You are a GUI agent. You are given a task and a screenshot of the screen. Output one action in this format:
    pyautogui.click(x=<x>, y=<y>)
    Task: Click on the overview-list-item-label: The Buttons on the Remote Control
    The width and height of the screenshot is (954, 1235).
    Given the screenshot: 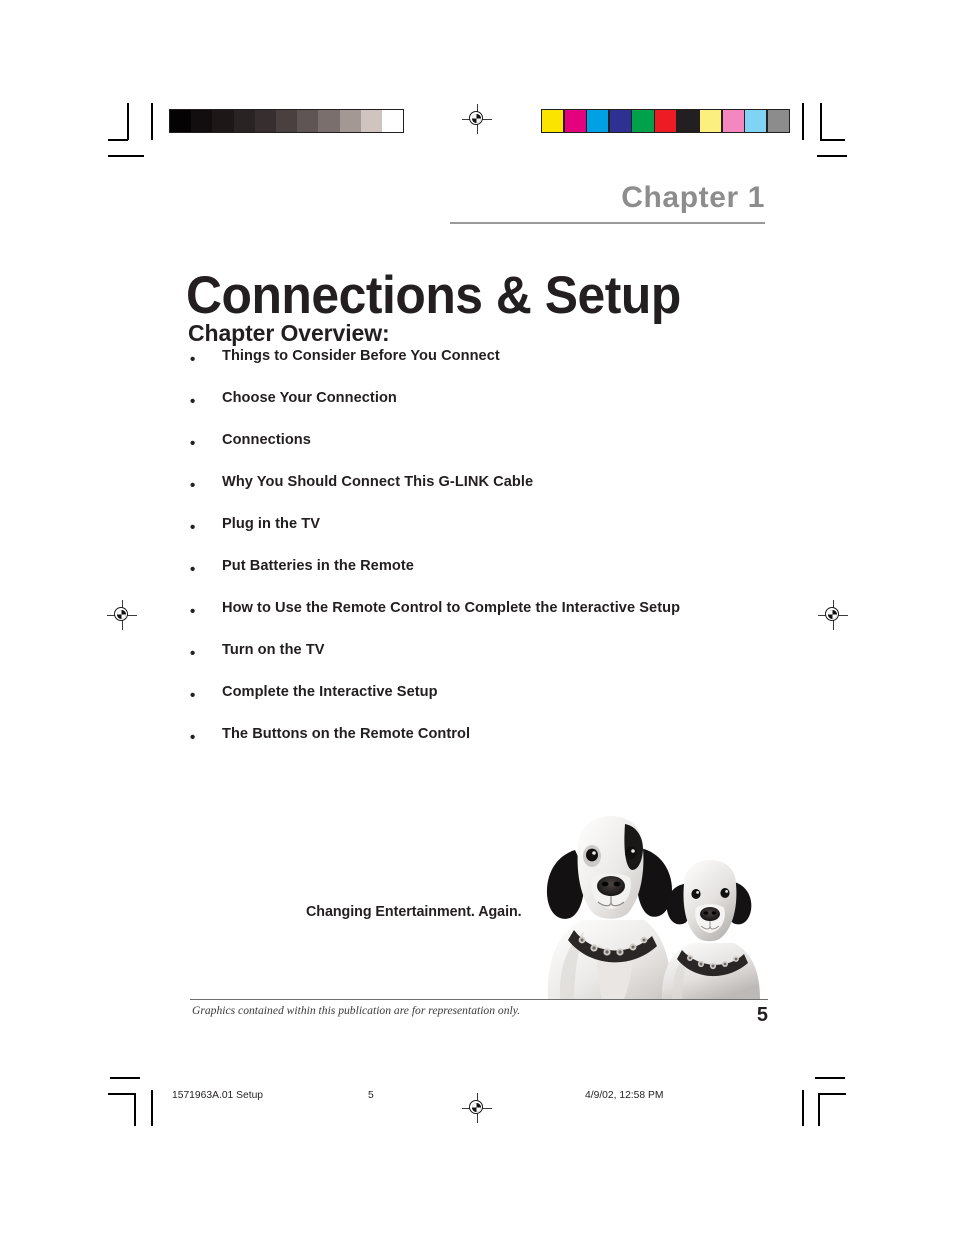 What is the action you would take?
    pyautogui.click(x=346, y=734)
    